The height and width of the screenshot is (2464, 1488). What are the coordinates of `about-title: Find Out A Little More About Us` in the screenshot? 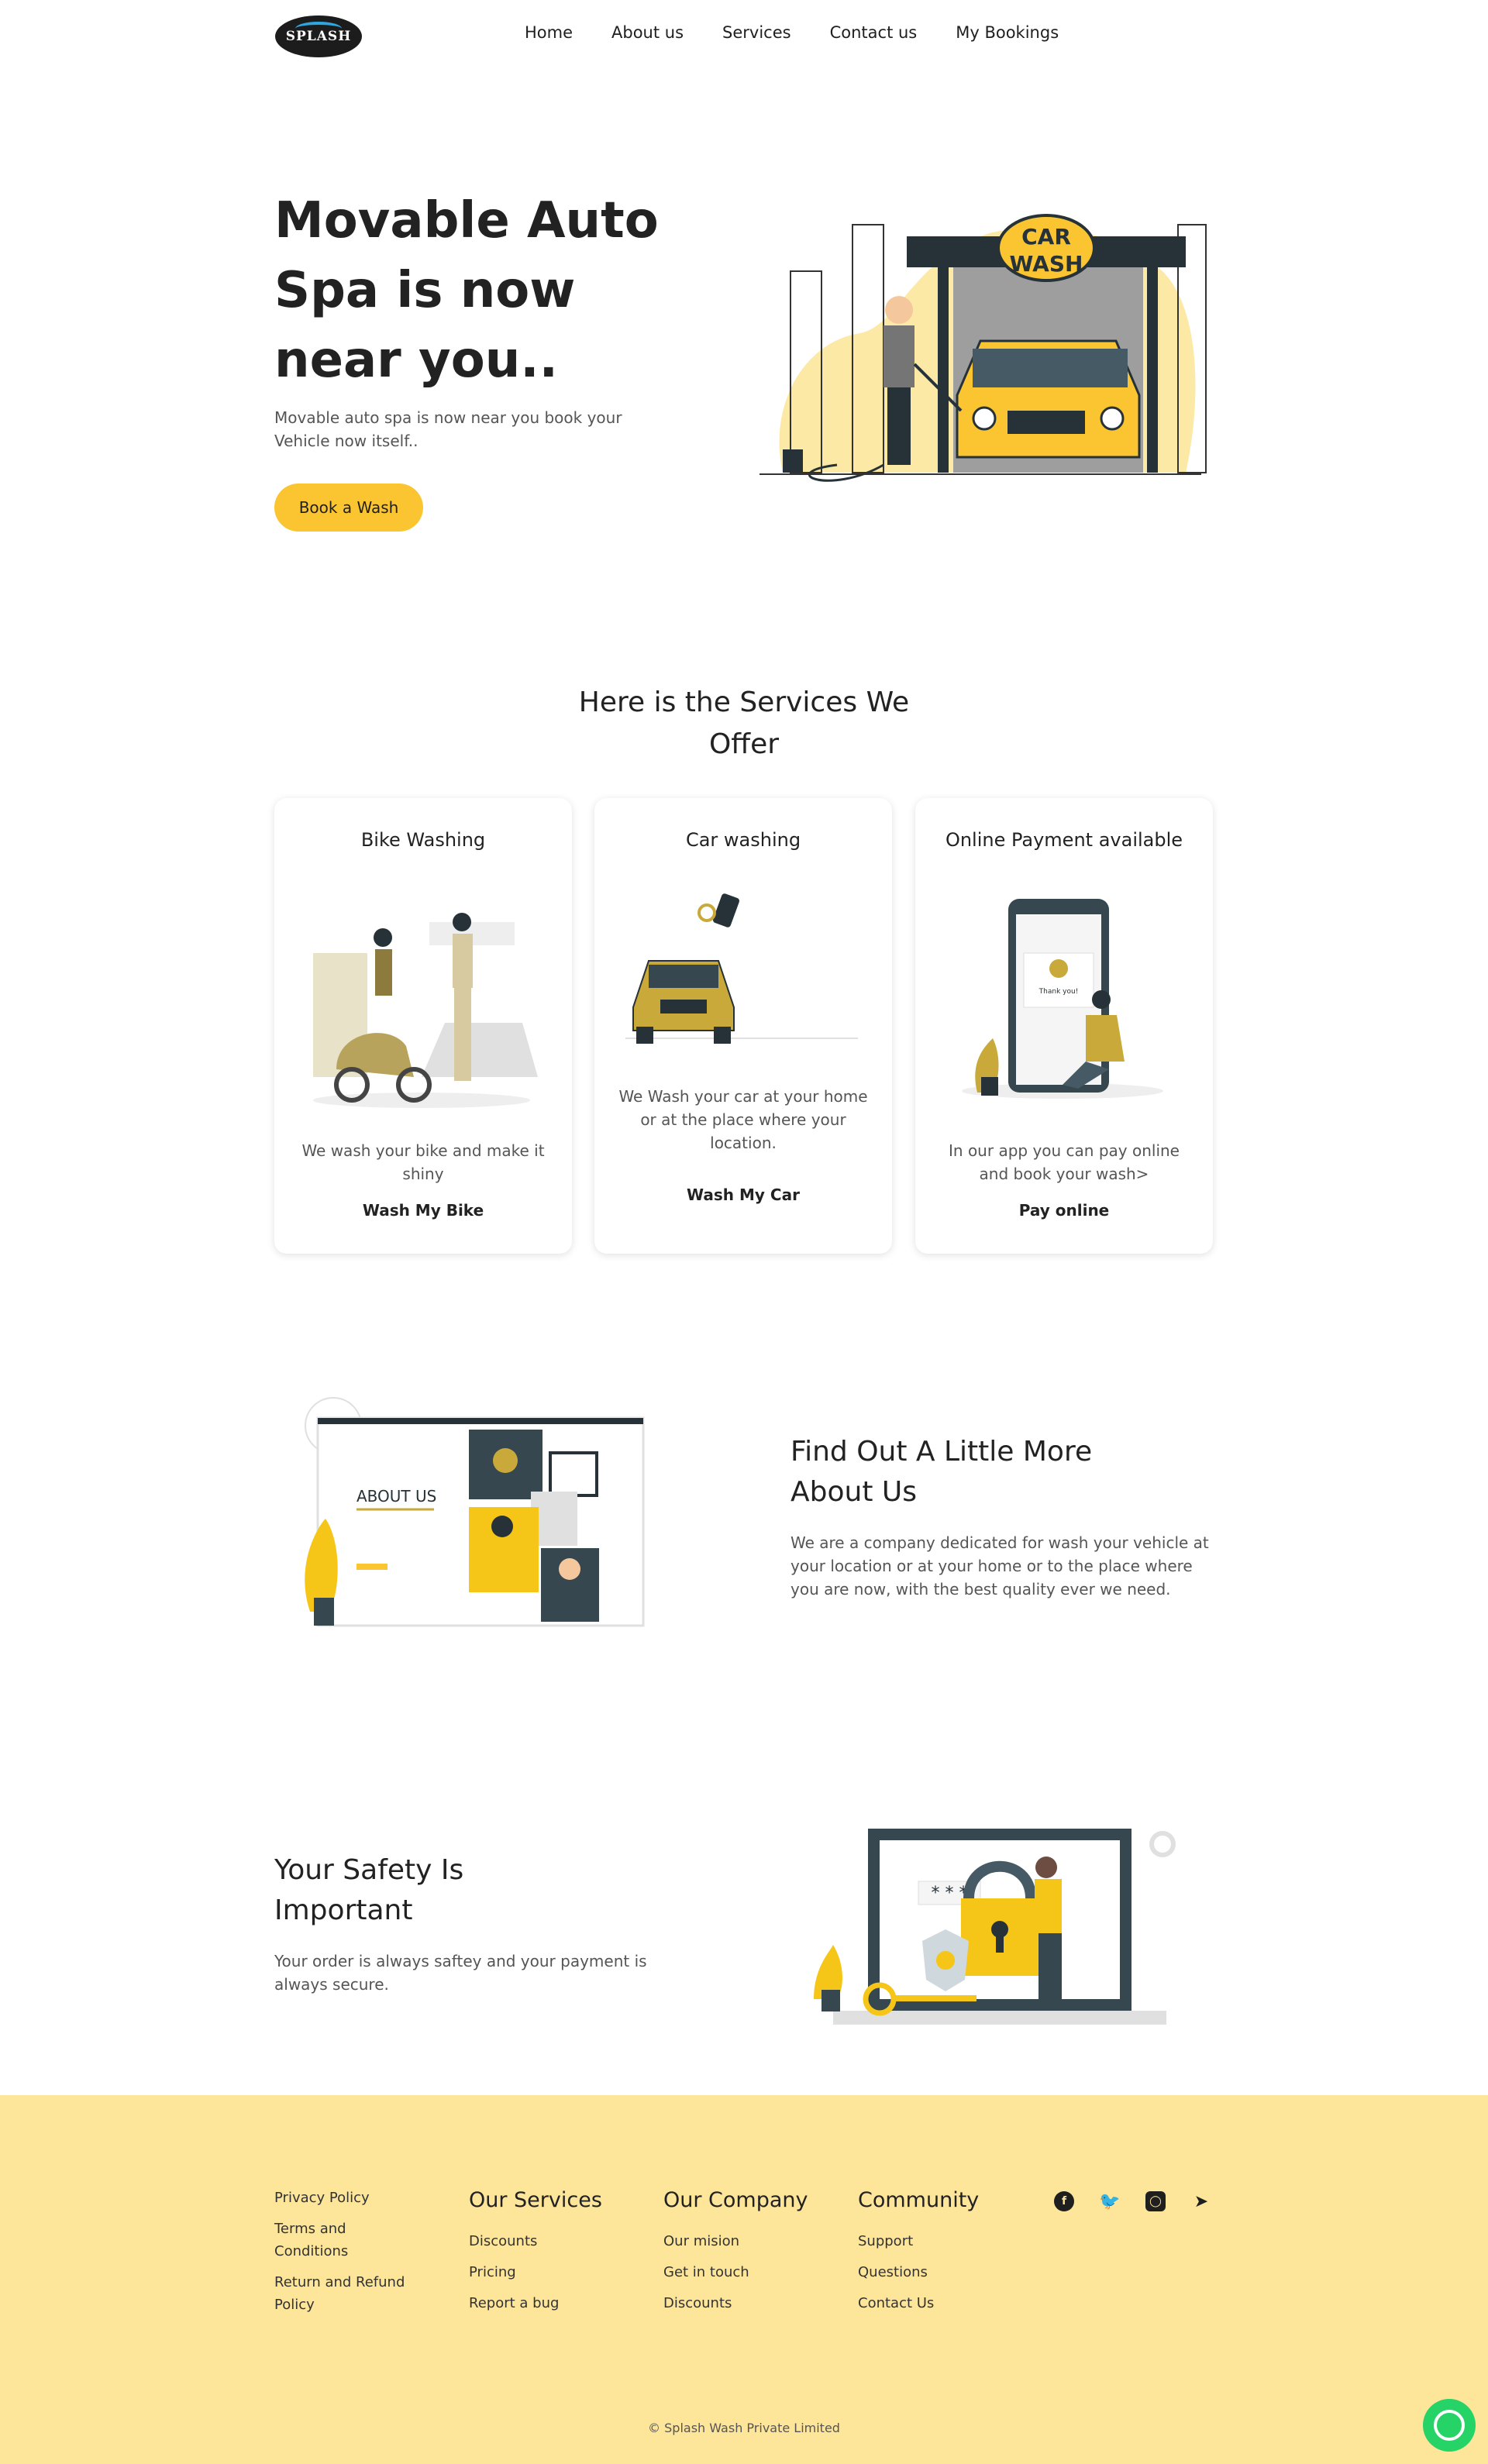 It's located at (941, 1472).